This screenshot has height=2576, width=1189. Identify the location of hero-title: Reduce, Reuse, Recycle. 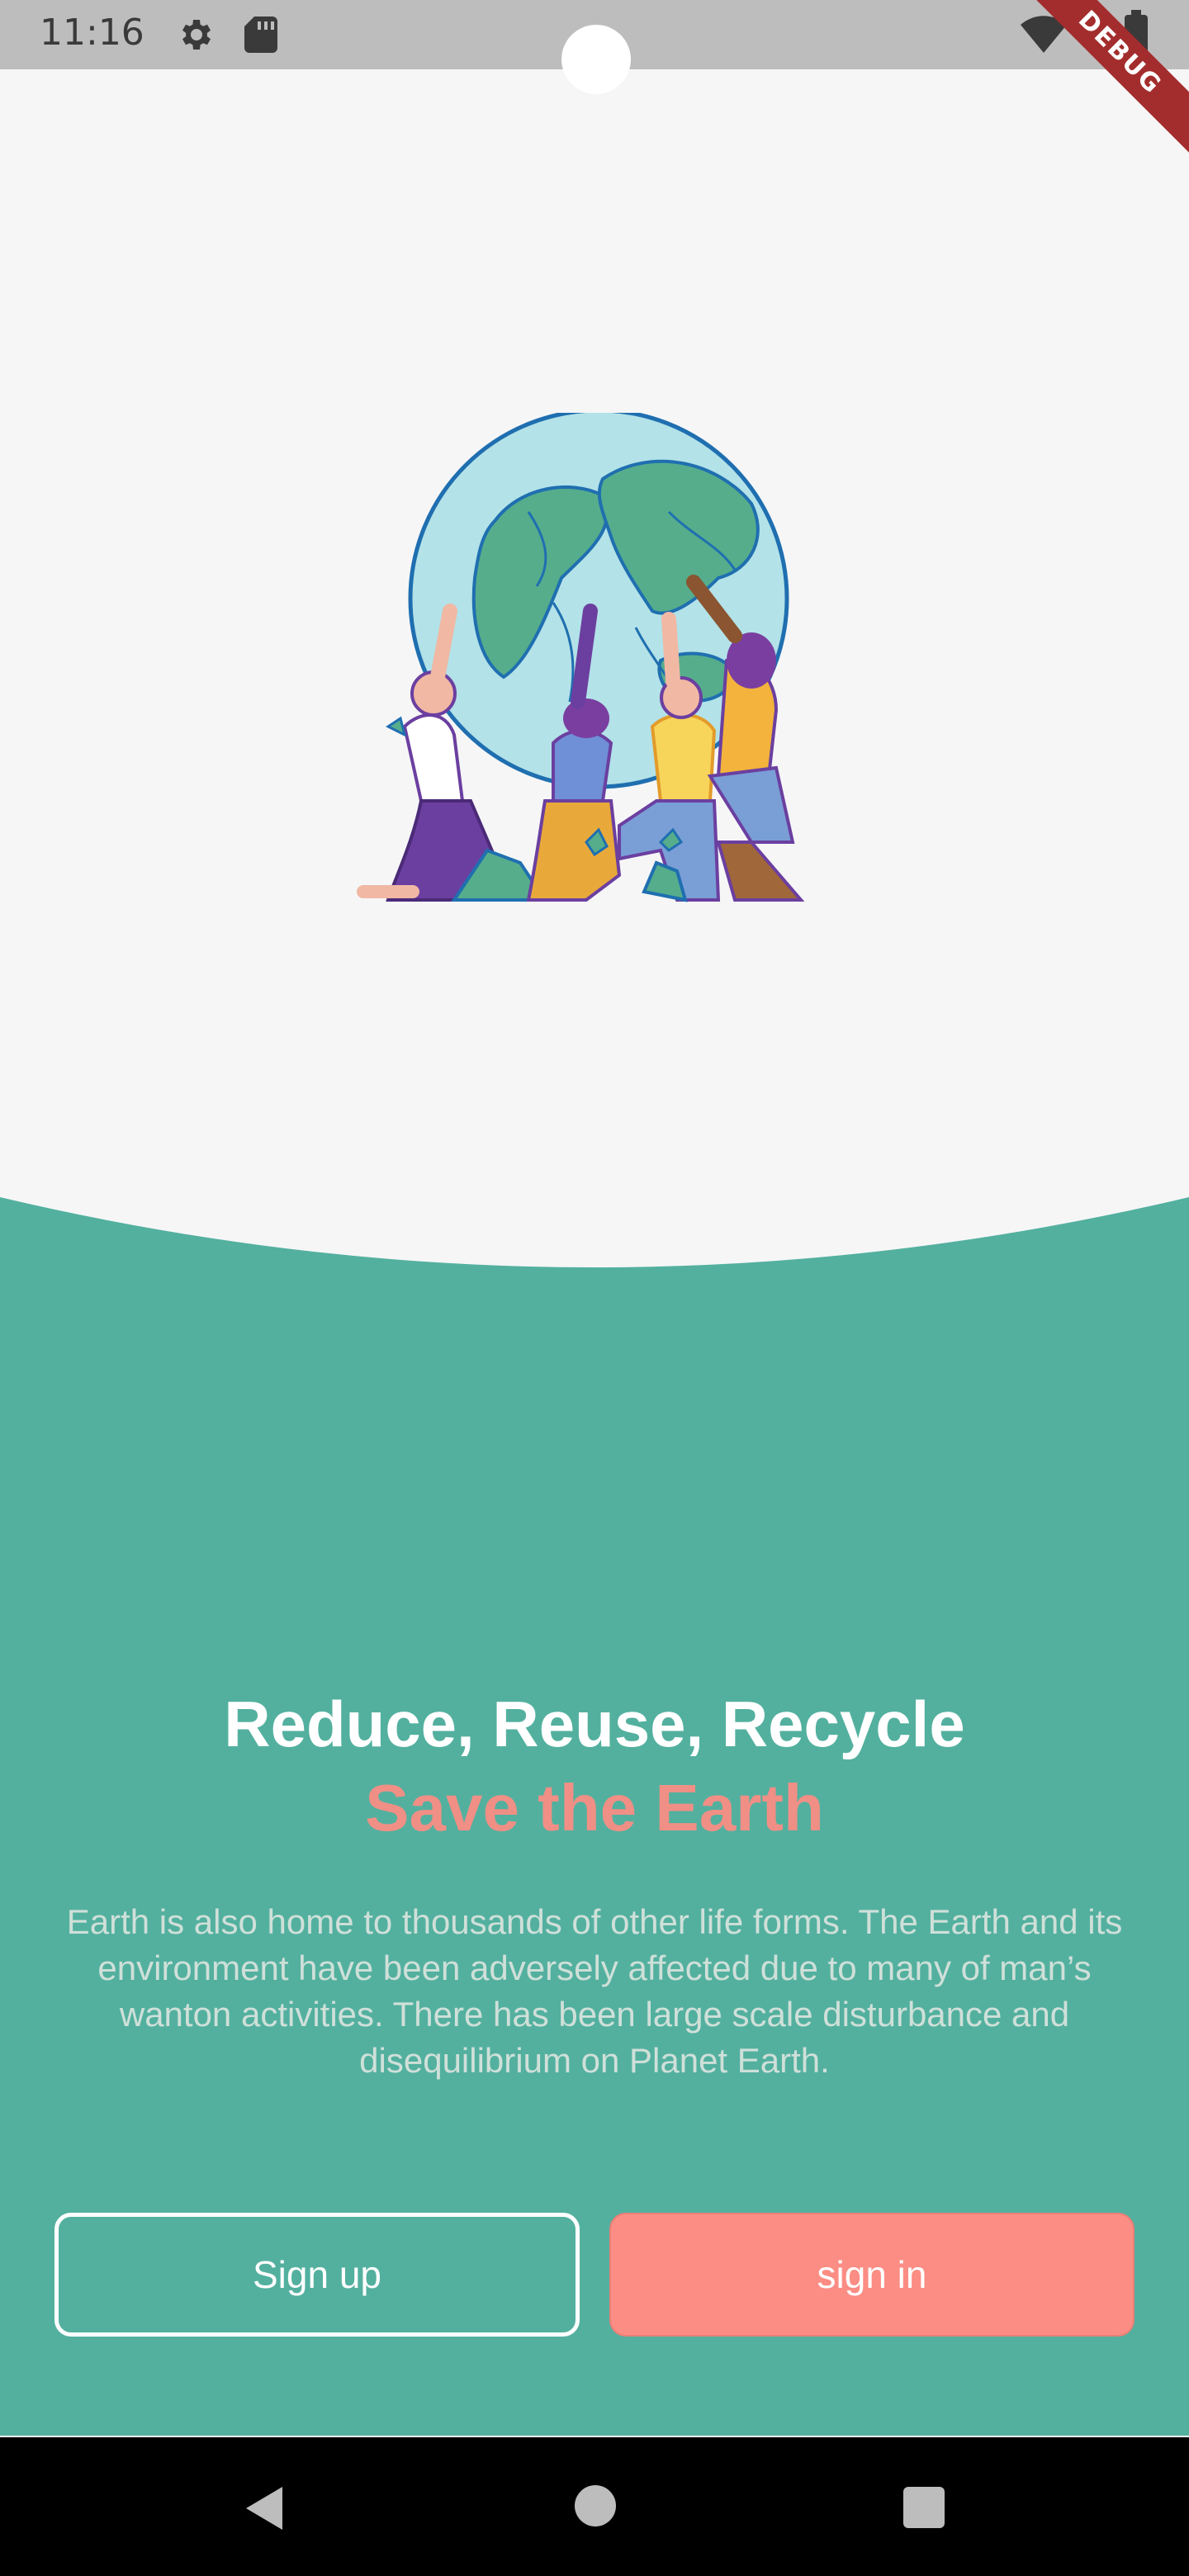
(594, 1724).